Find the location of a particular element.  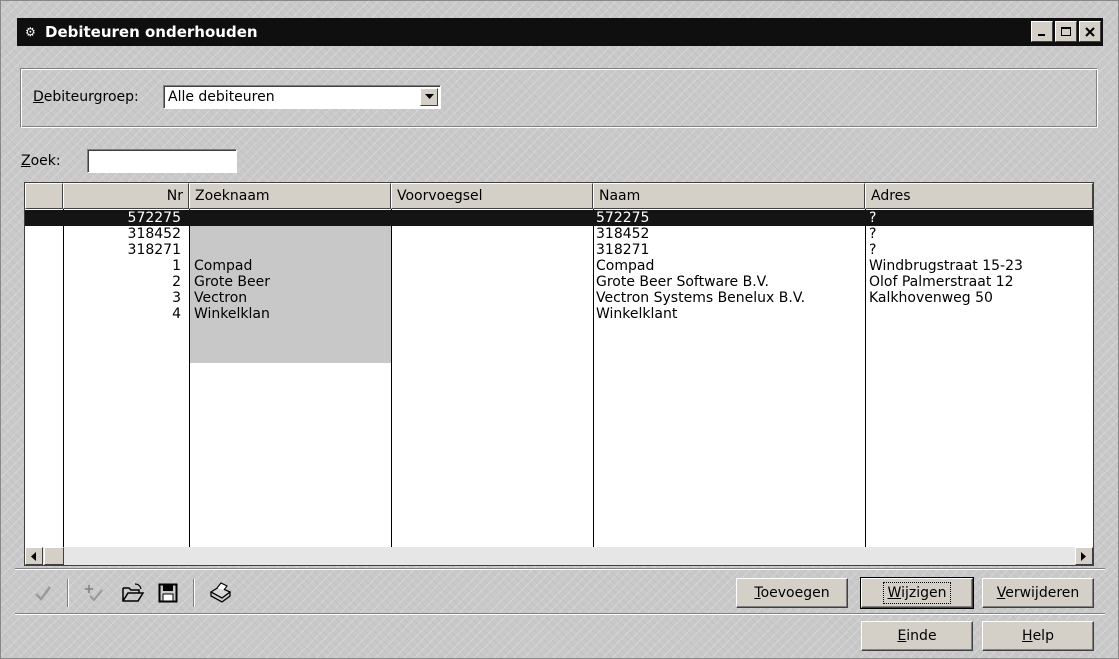

table-row: Vectron is located at coordinates (289, 298).